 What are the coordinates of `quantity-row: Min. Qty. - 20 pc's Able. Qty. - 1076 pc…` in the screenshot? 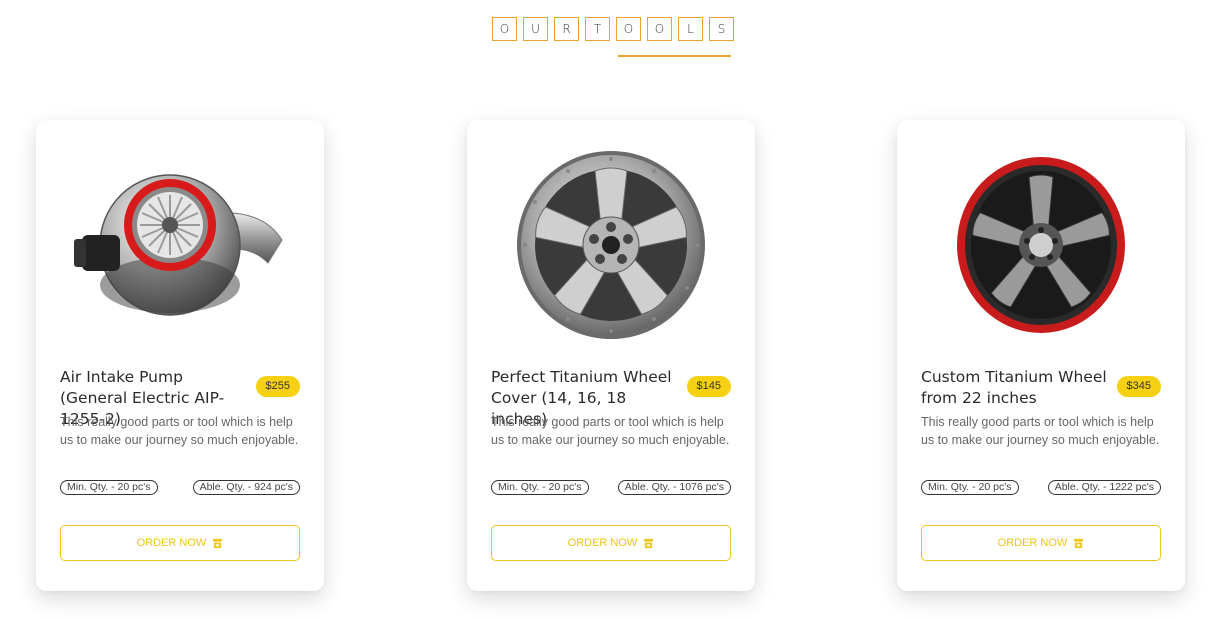 It's located at (611, 487).